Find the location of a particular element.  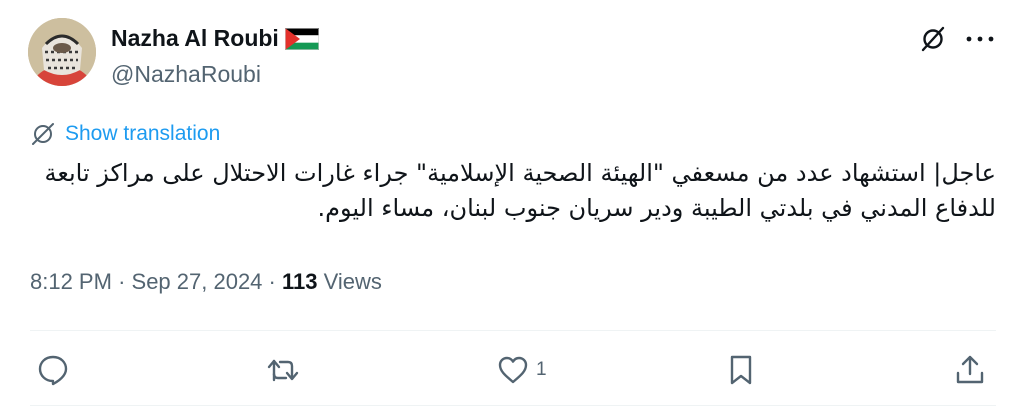

show-translation-label: Show translation is located at coordinates (142, 134).